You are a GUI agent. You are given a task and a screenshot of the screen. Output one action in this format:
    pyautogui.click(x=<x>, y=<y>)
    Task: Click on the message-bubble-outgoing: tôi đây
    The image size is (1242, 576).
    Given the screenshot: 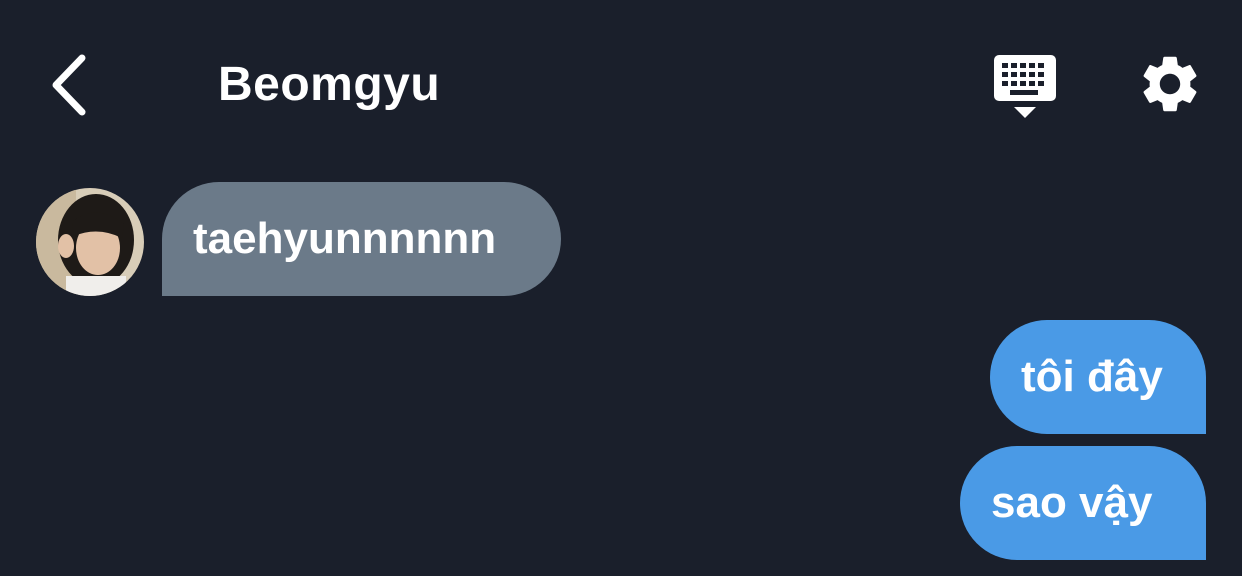 What is the action you would take?
    pyautogui.click(x=1098, y=377)
    